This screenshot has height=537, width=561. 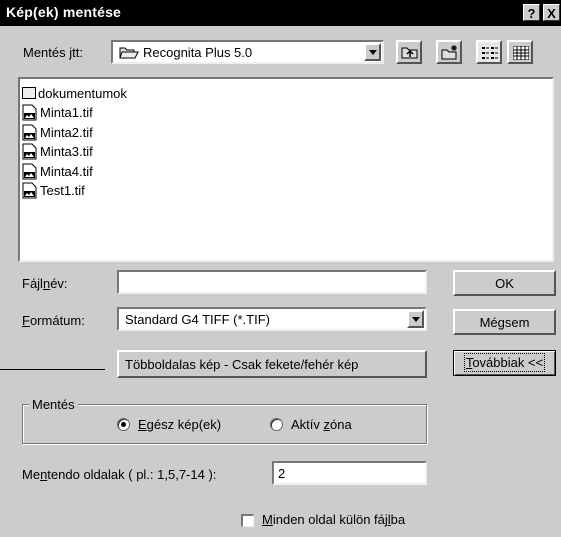 What do you see at coordinates (282, 473) in the screenshot?
I see `pages-value: 2` at bounding box center [282, 473].